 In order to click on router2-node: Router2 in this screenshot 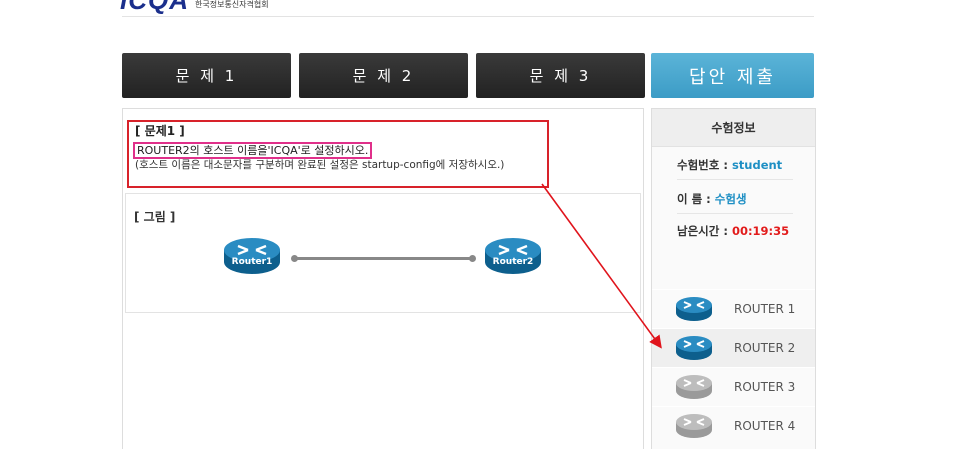, I will do `click(513, 255)`.